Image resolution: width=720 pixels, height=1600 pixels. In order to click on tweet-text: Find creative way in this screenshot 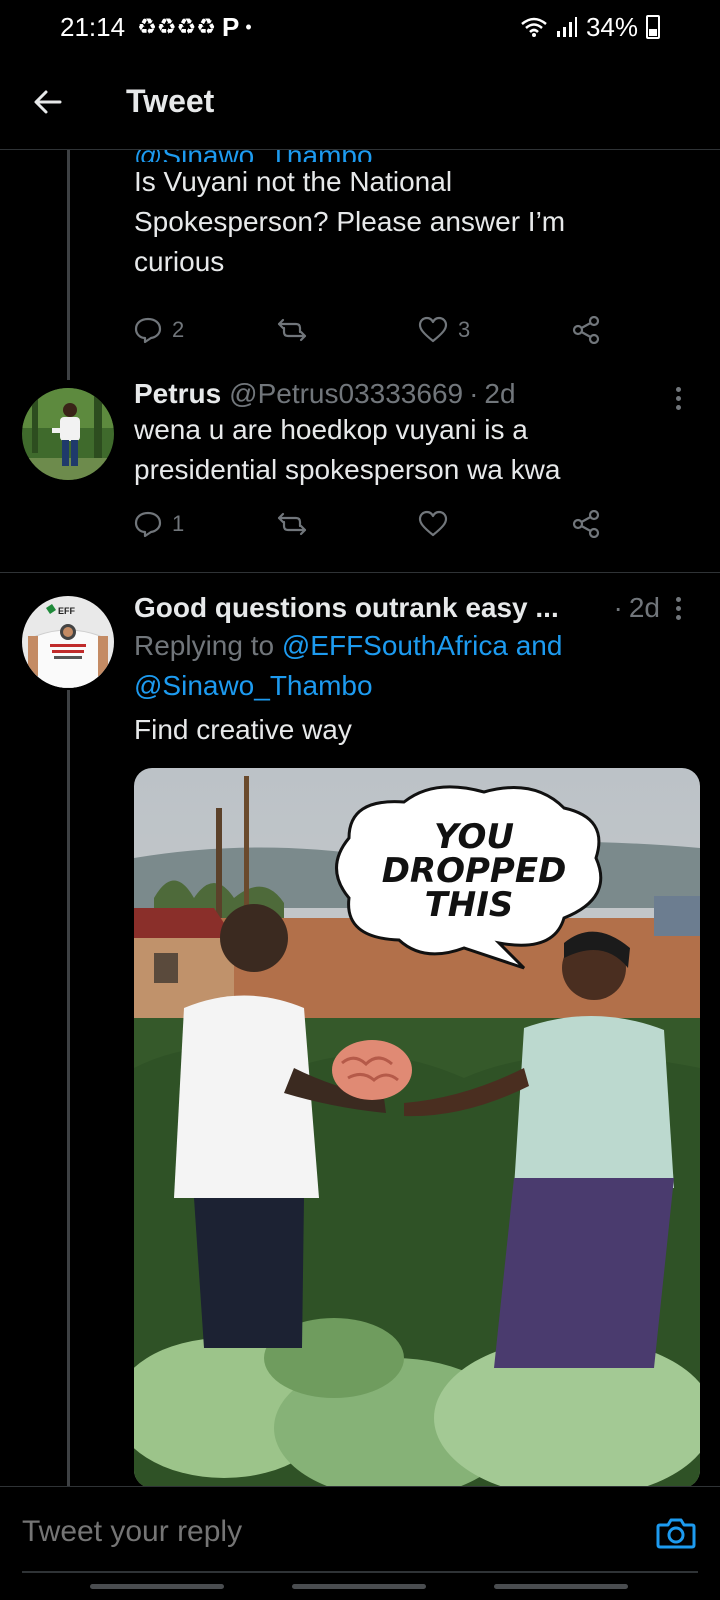, I will do `click(243, 729)`.